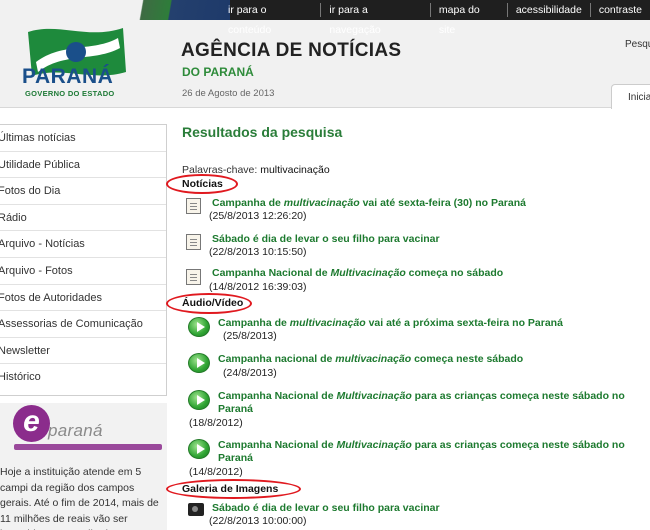  I want to click on contrast-link: contraste, so click(620, 10).